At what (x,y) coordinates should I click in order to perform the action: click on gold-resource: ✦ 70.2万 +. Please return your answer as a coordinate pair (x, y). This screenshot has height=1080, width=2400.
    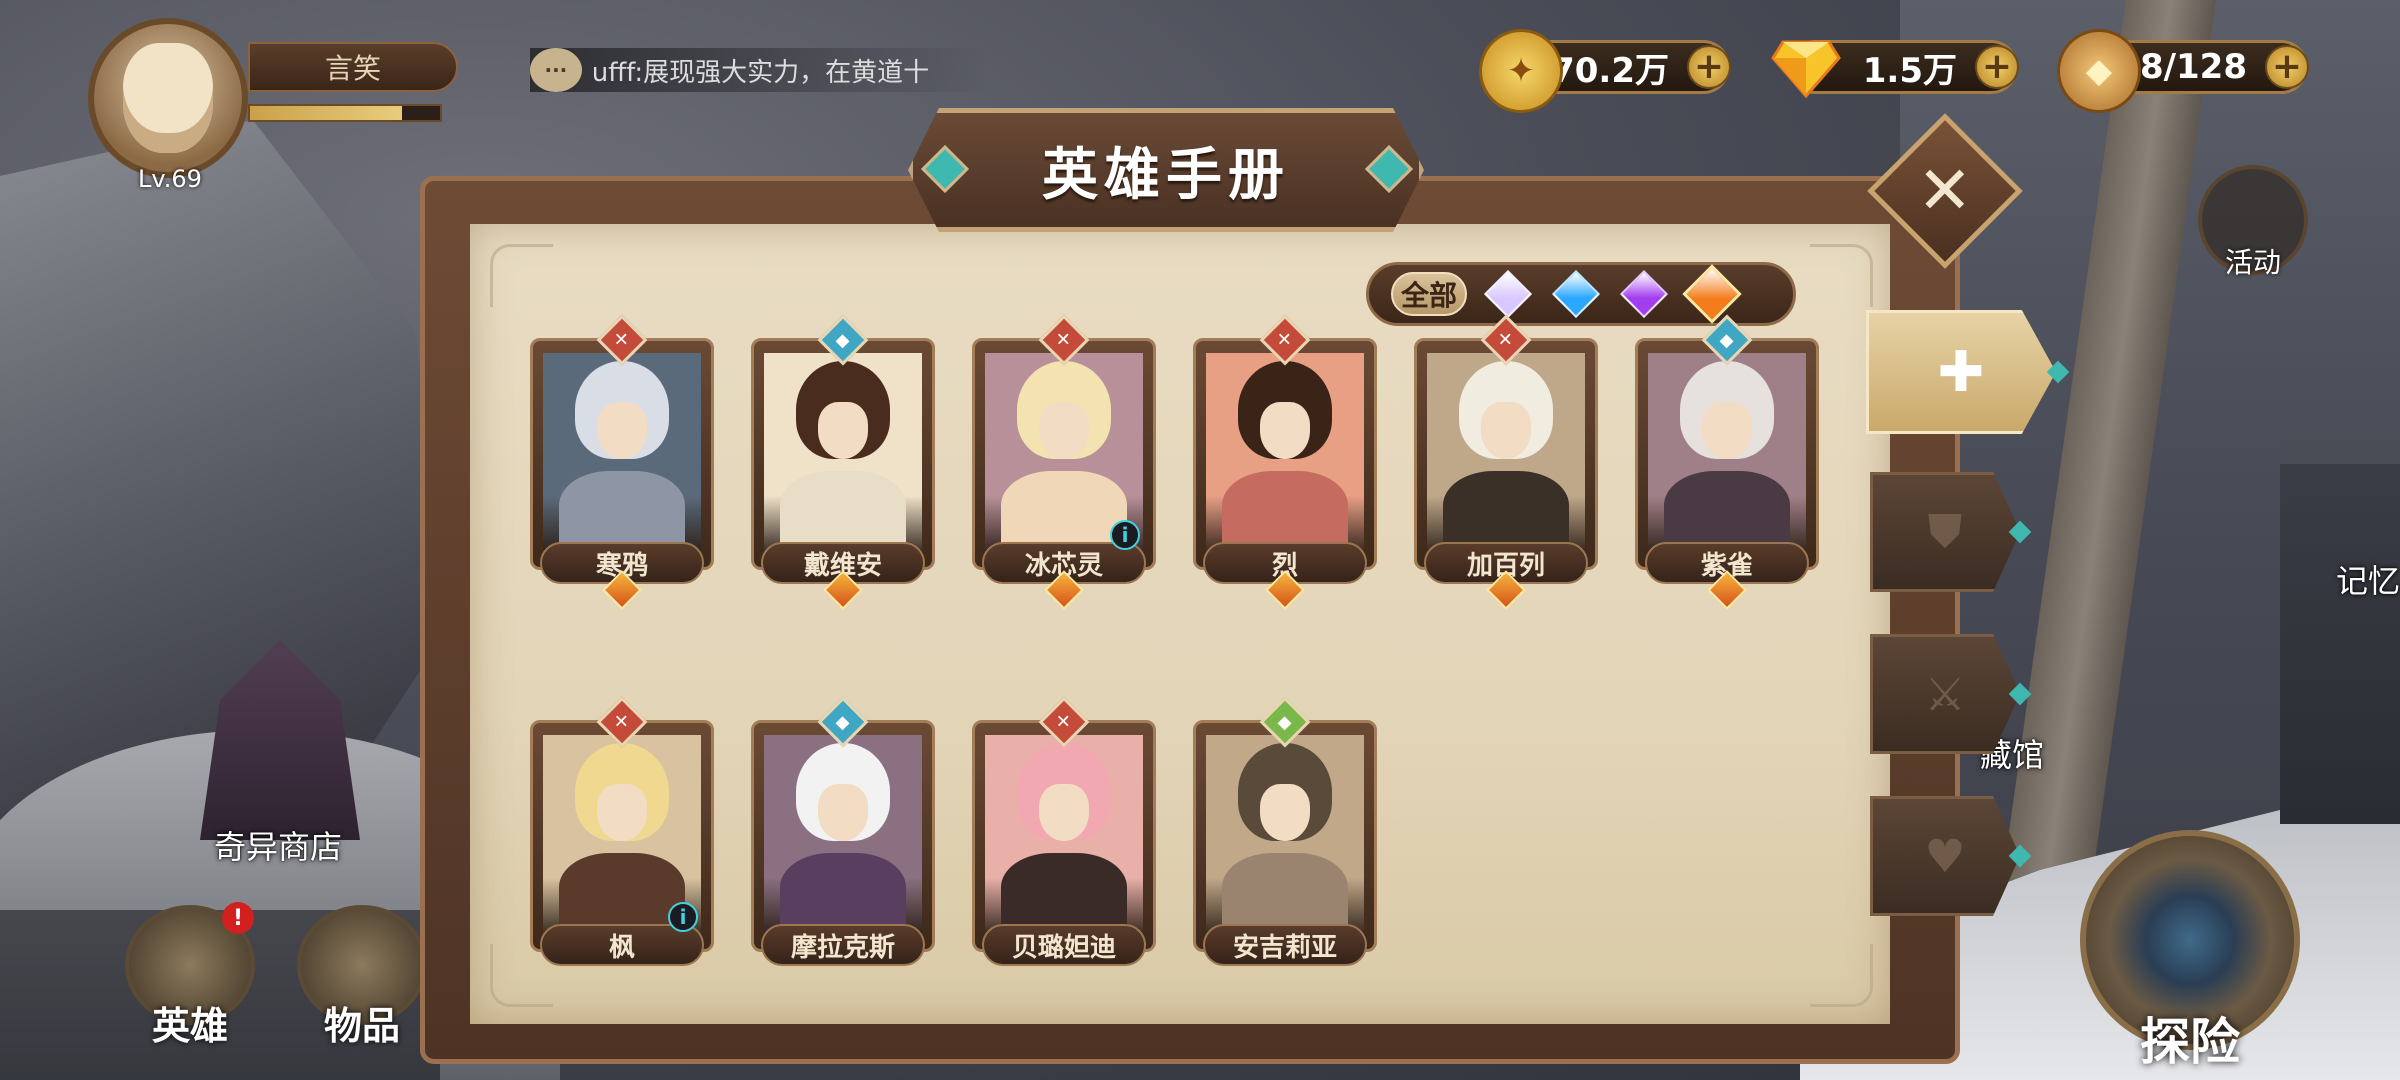
    Looking at the image, I should click on (1605, 71).